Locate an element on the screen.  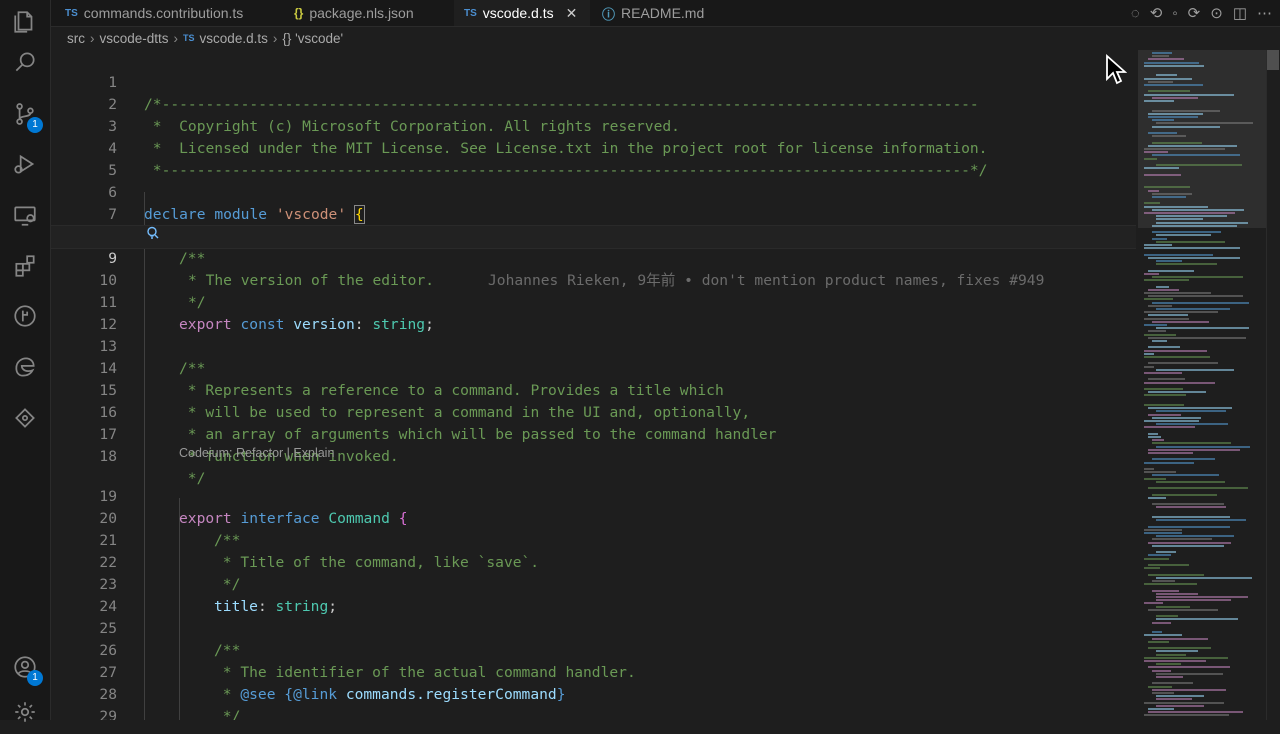
breadcrumb-file: vscode.d.ts is located at coordinates (234, 38).